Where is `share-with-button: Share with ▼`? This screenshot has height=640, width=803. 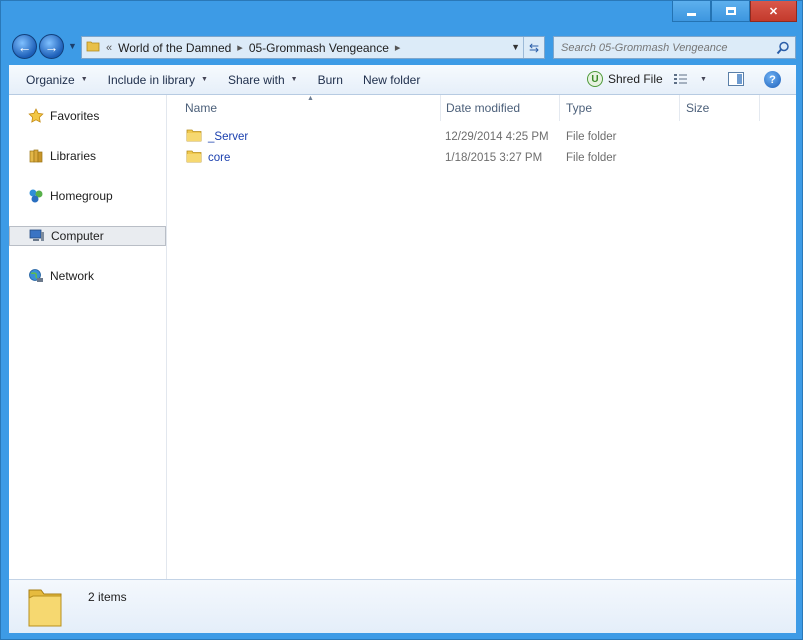 share-with-button: Share with ▼ is located at coordinates (263, 79).